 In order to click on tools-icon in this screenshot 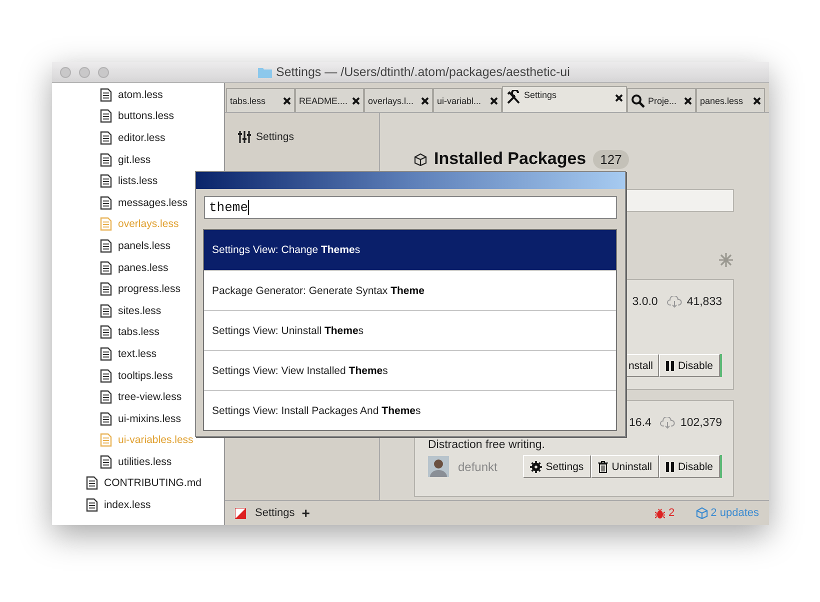, I will do `click(513, 97)`.